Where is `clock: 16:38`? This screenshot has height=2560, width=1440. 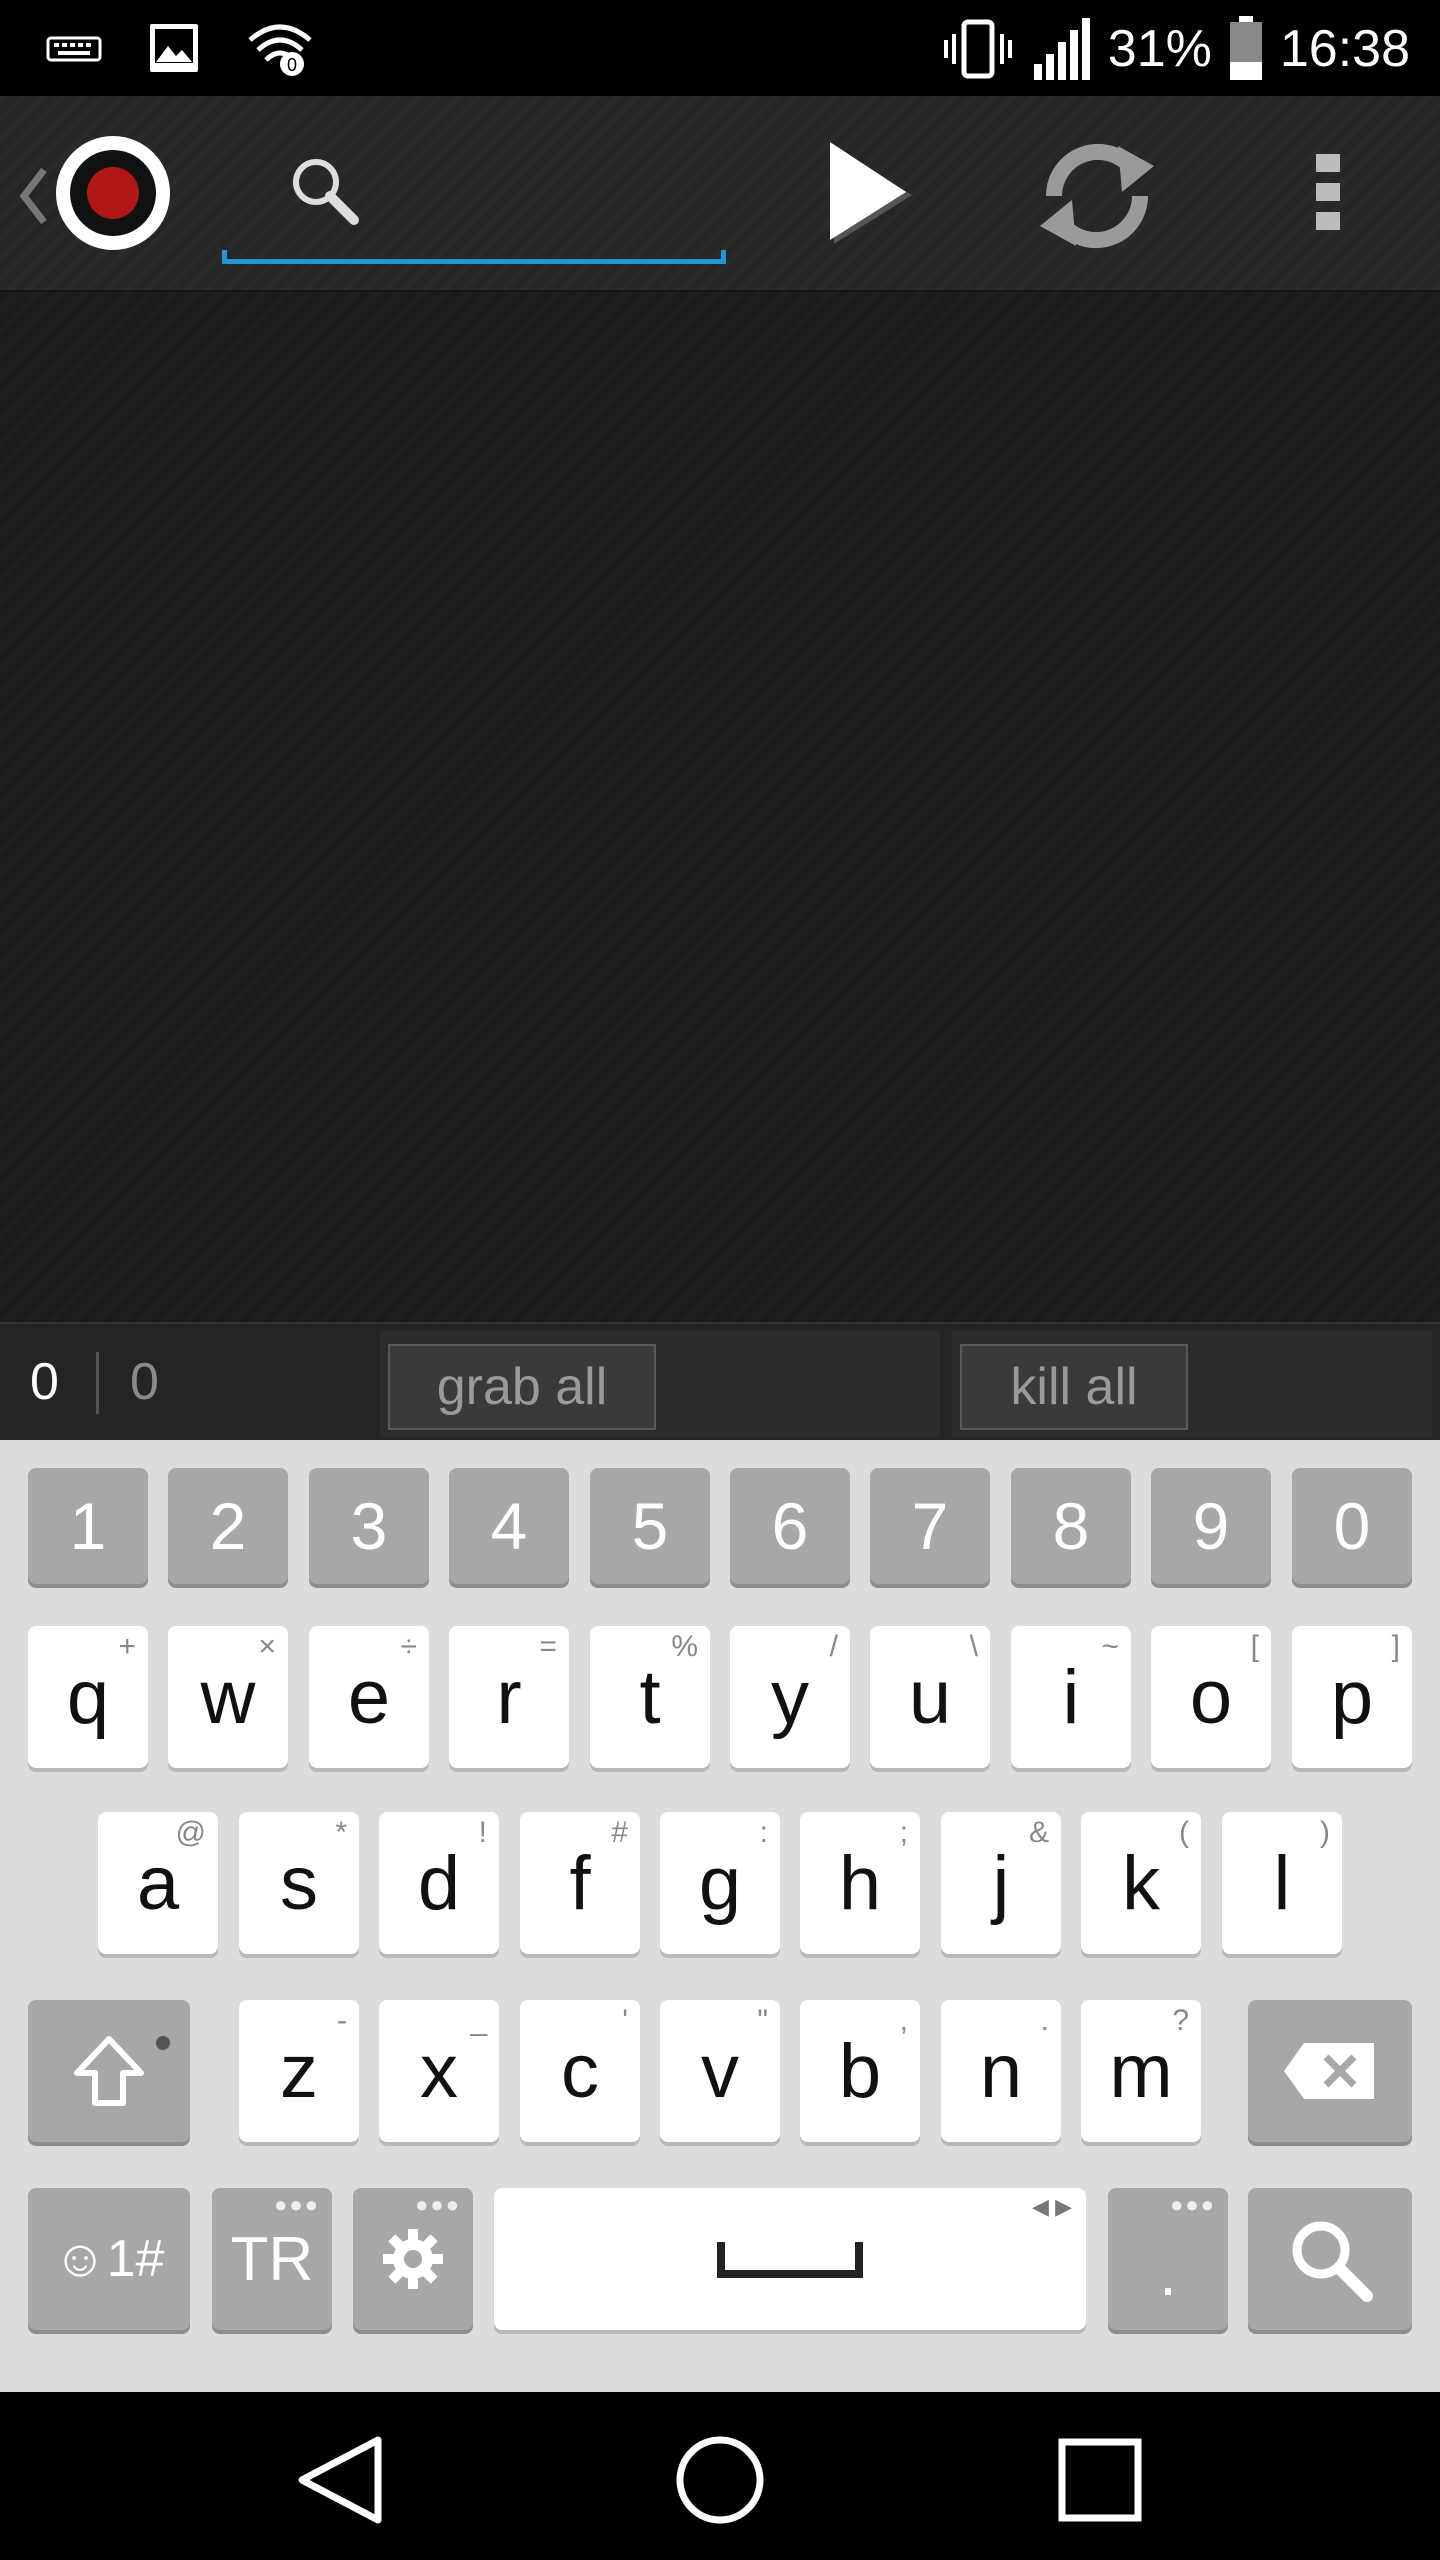
clock: 16:38 is located at coordinates (1344, 49).